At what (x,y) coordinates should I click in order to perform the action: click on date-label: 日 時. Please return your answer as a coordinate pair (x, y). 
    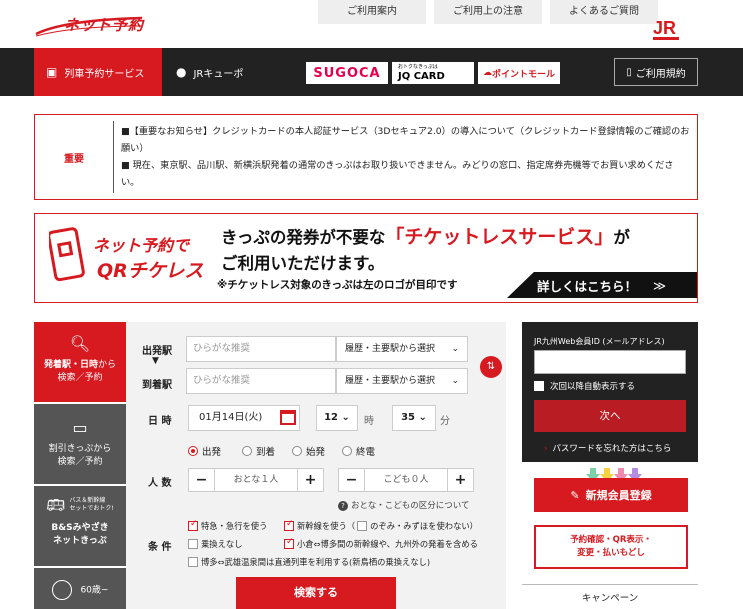
    Looking at the image, I should click on (160, 421).